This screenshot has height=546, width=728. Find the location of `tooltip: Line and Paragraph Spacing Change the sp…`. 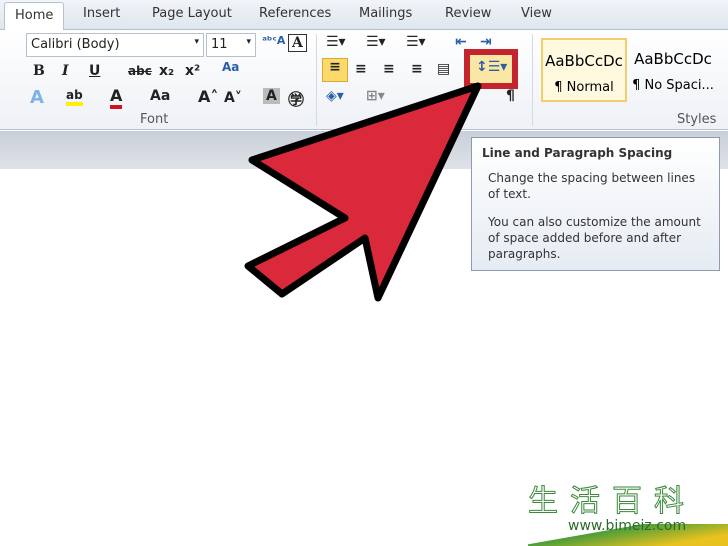

tooltip: Line and Paragraph Spacing Change the sp… is located at coordinates (595, 204).